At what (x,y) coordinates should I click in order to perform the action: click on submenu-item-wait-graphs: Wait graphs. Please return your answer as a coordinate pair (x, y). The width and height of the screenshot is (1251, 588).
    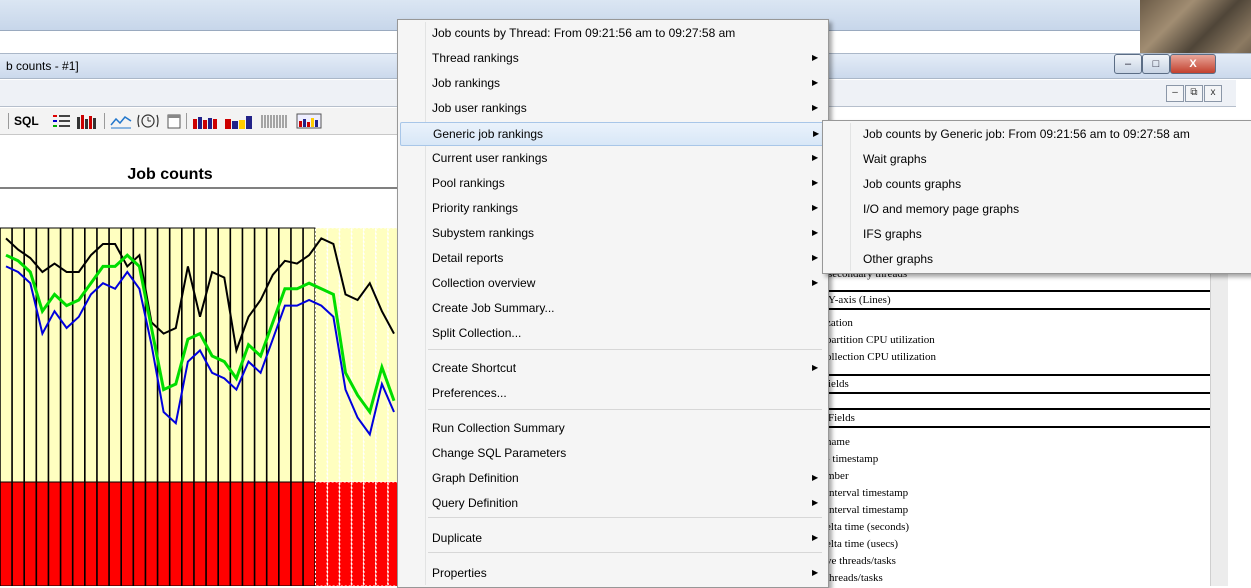
    Looking at the image, I should click on (1038, 159).